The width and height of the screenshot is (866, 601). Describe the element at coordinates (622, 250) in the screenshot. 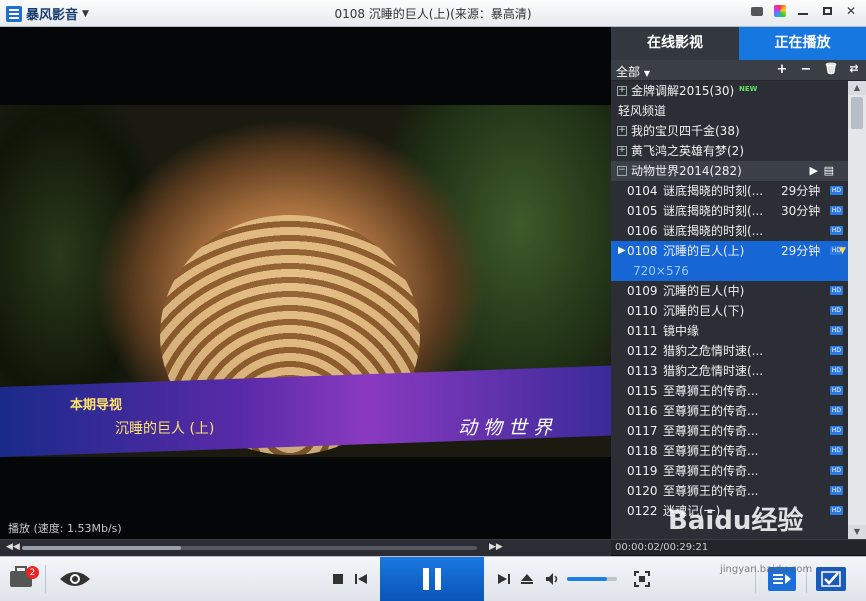

I see `playing-icon: ▶` at that location.